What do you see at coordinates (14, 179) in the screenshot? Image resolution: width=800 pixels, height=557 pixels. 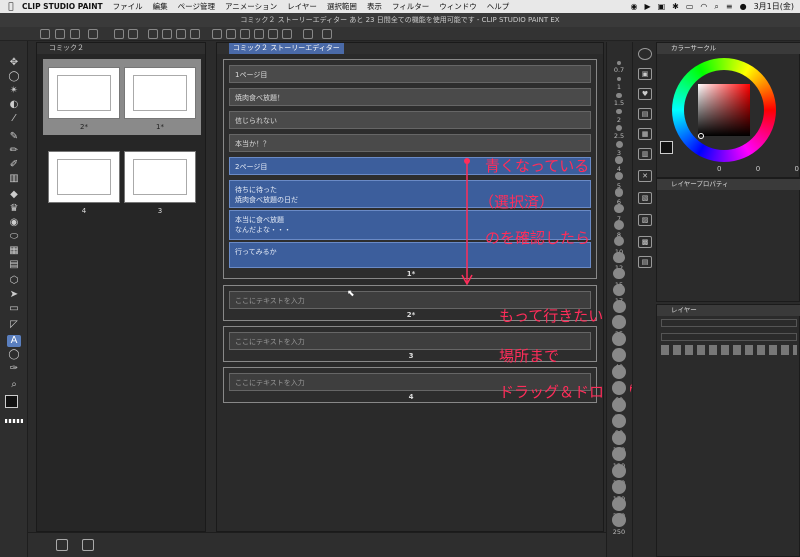 I see `marker-tool-icon: ▥` at bounding box center [14, 179].